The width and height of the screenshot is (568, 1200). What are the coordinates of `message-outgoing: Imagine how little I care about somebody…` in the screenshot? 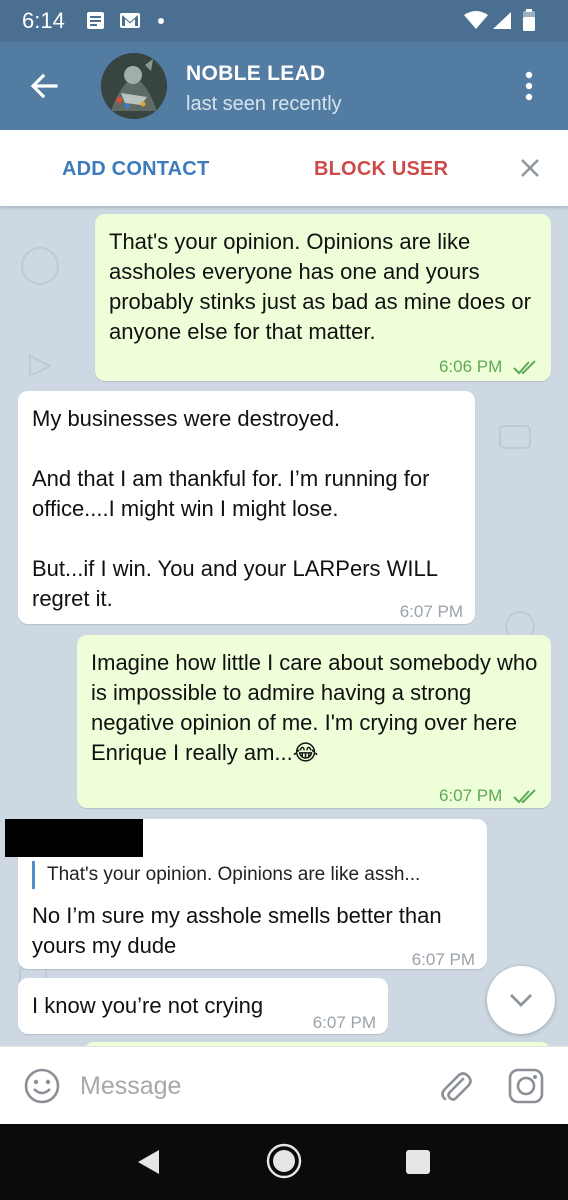 It's located at (314, 721).